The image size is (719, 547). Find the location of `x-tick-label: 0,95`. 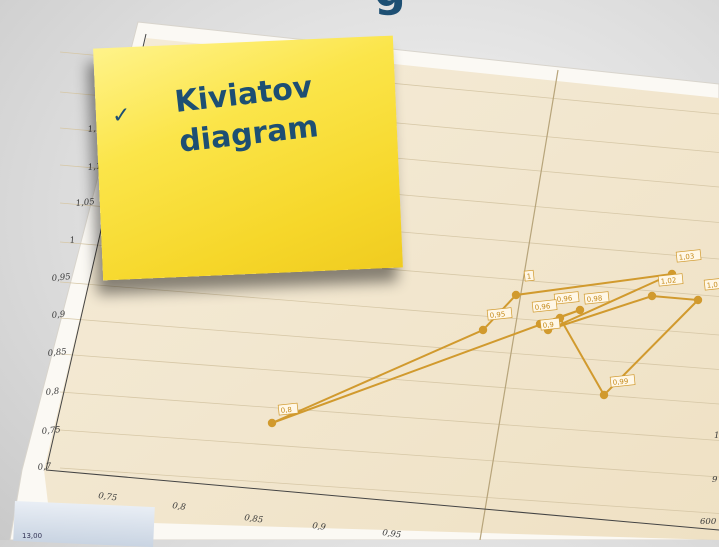

x-tick-label: 0,95 is located at coordinates (392, 534).